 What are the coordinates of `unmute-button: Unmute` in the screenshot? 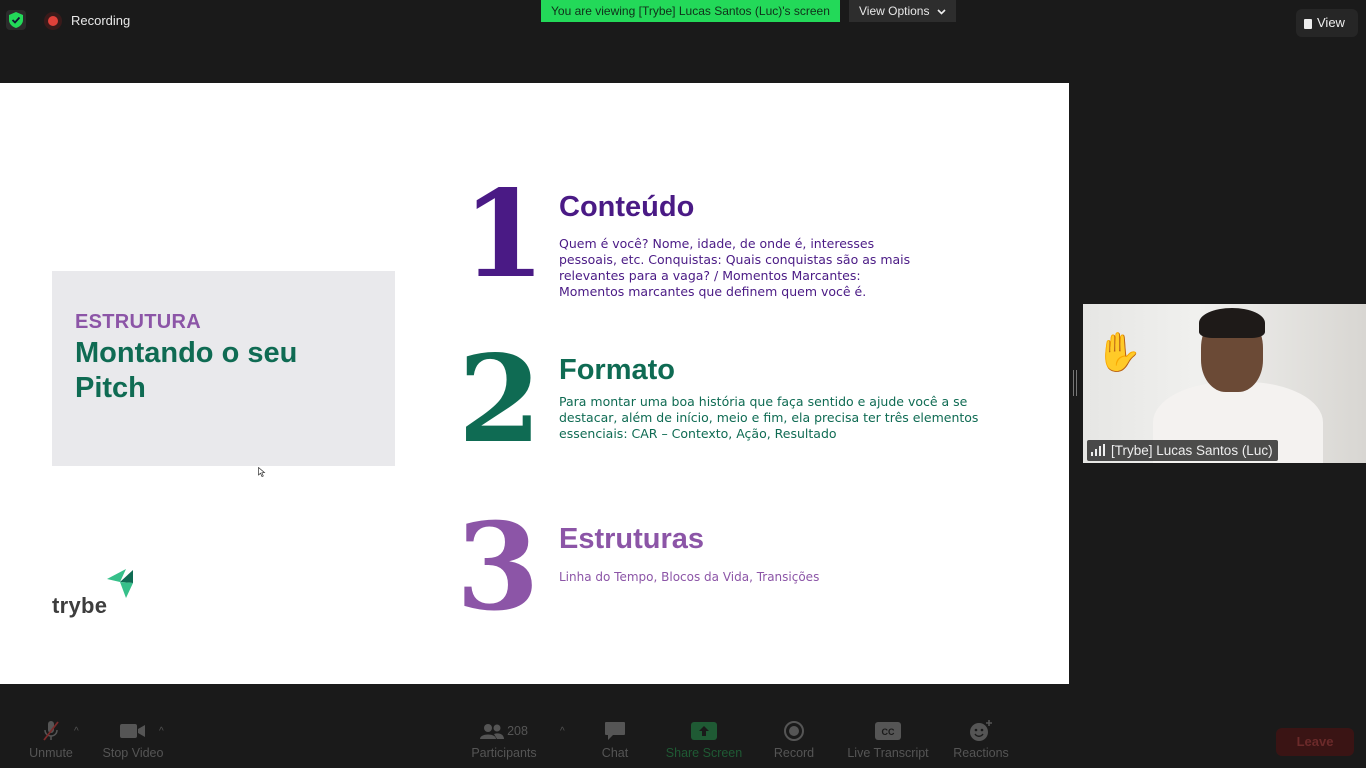 It's located at (51, 740).